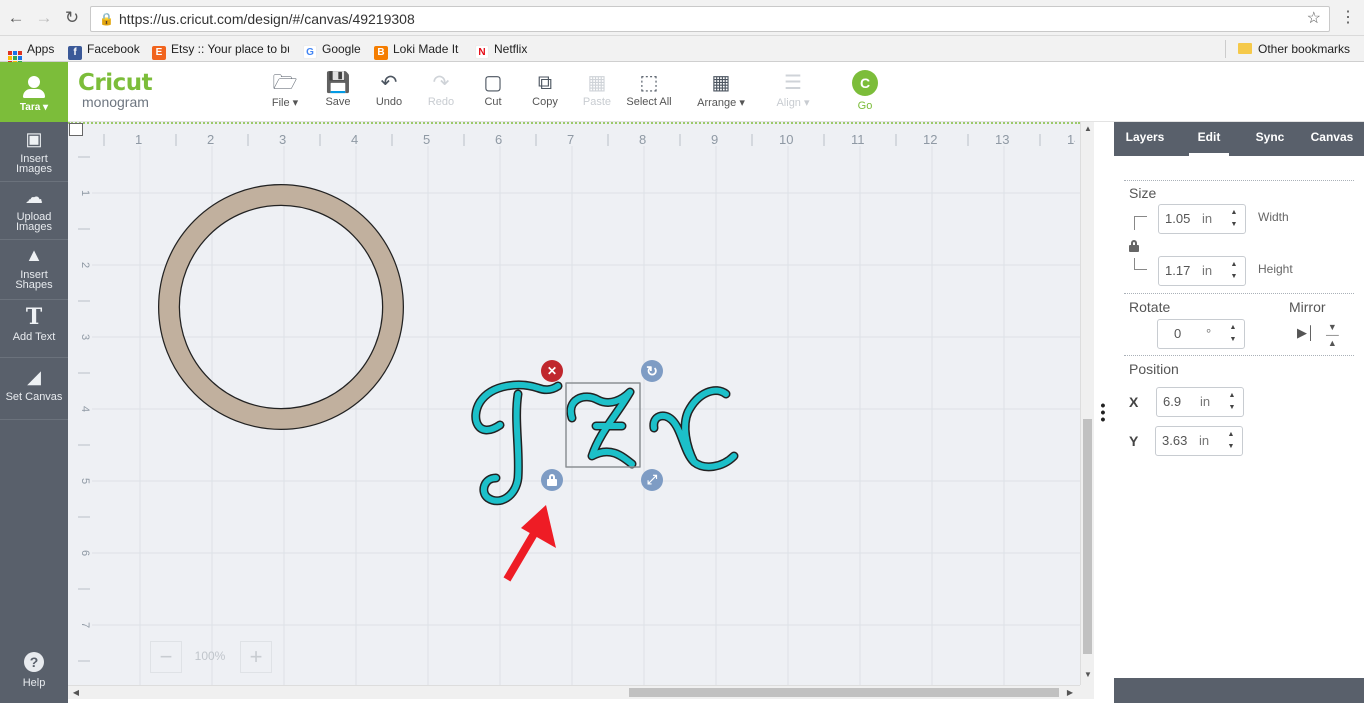 This screenshot has height=703, width=1364. What do you see at coordinates (1178, 218) in the screenshot?
I see `width-value: 1.05` at bounding box center [1178, 218].